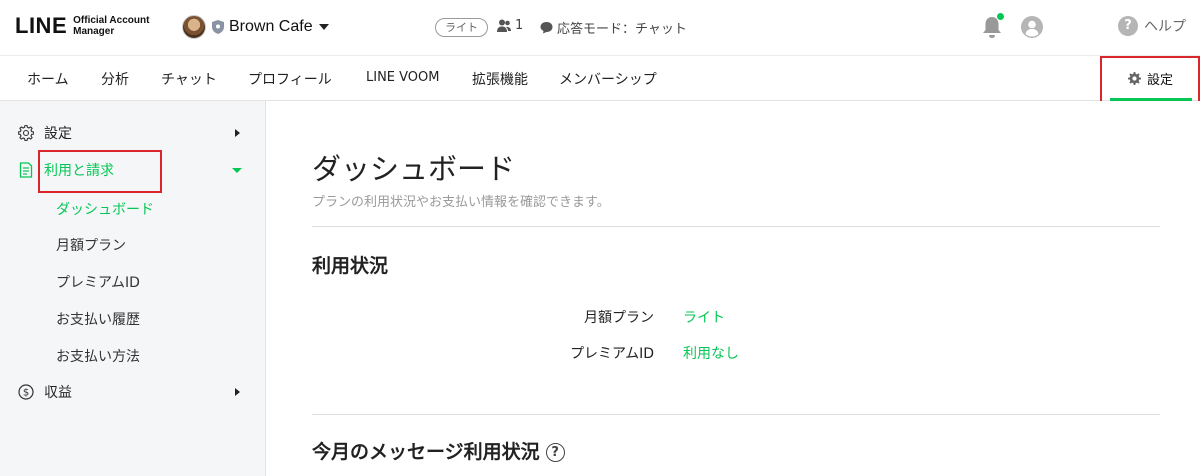 The image size is (1200, 476). What do you see at coordinates (461, 202) in the screenshot?
I see `page-subtitle: プランの利用状況やお支払い情報を確認できます。` at bounding box center [461, 202].